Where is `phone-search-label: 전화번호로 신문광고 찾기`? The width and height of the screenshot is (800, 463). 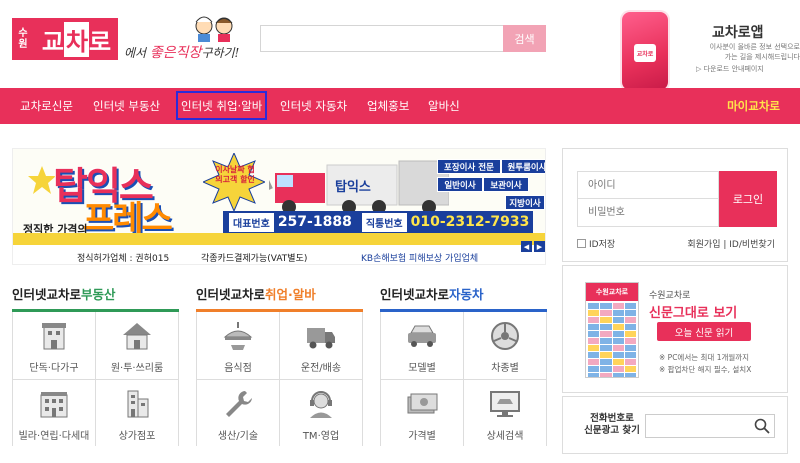 phone-search-label: 전화번호로 신문광고 찾기 is located at coordinates (612, 425).